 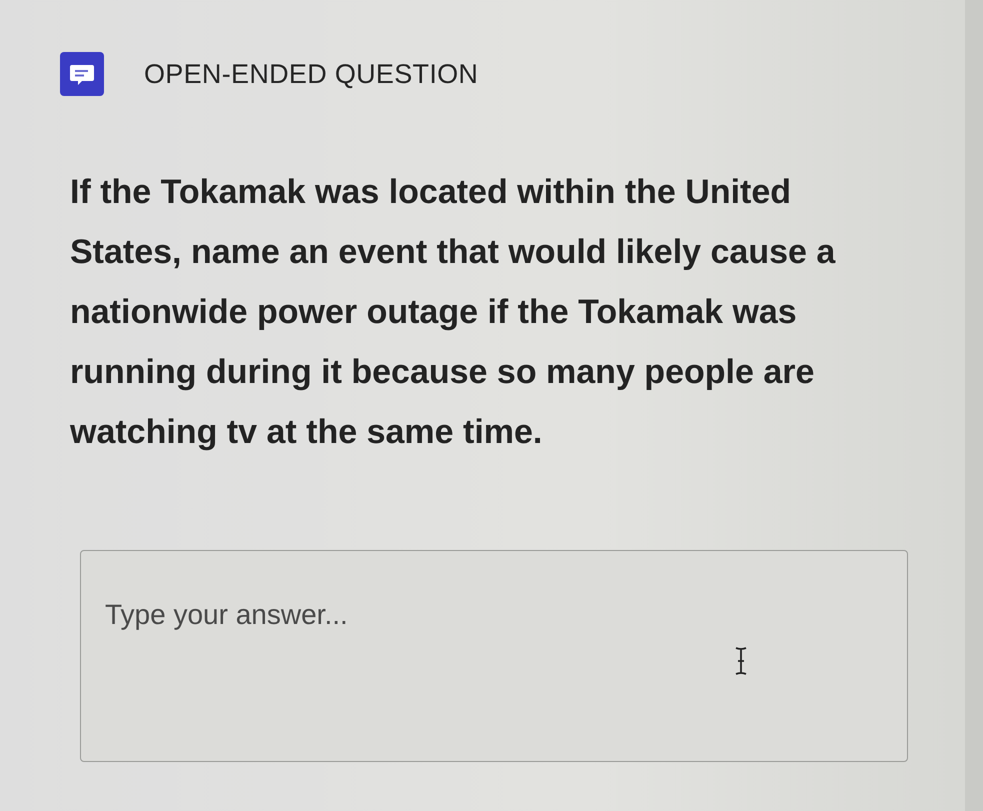 I want to click on question-type-label: OPEN-ENDED QUESTION, so click(x=311, y=74).